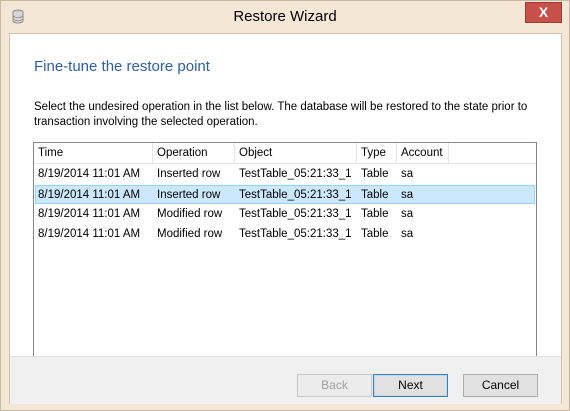  What do you see at coordinates (500, 385) in the screenshot?
I see `cancel-button: Cancel` at bounding box center [500, 385].